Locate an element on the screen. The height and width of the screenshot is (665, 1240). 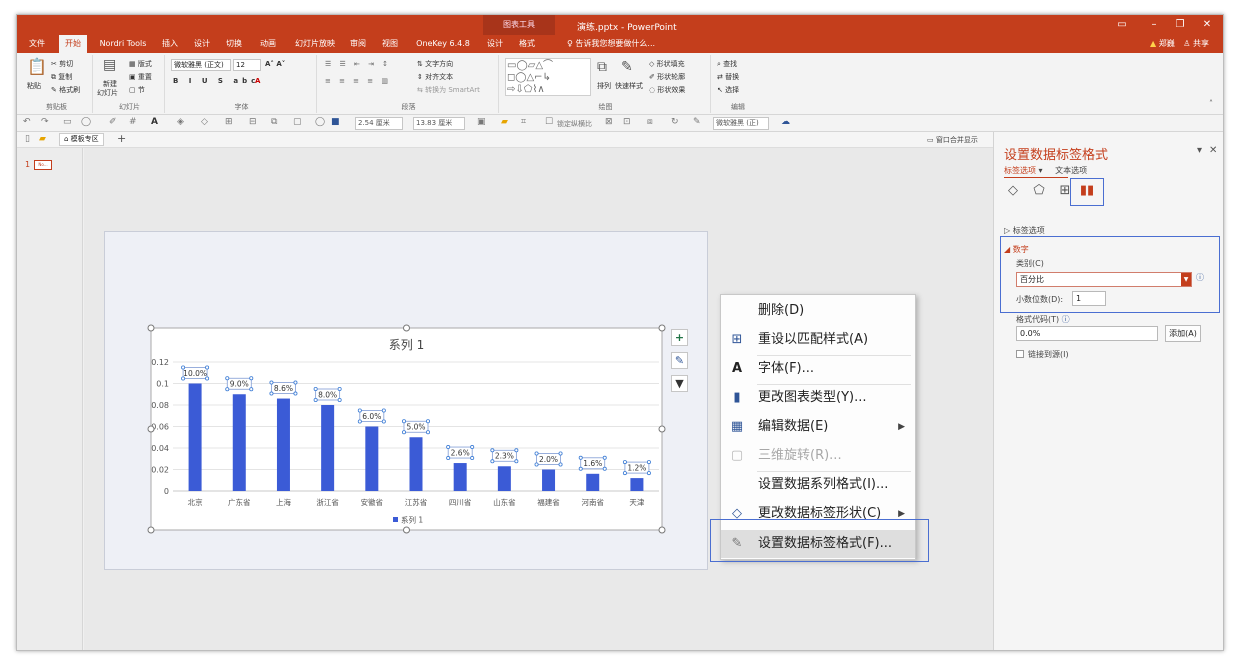
fill-line-icon: ◇ is located at coordinates (1013, 191).